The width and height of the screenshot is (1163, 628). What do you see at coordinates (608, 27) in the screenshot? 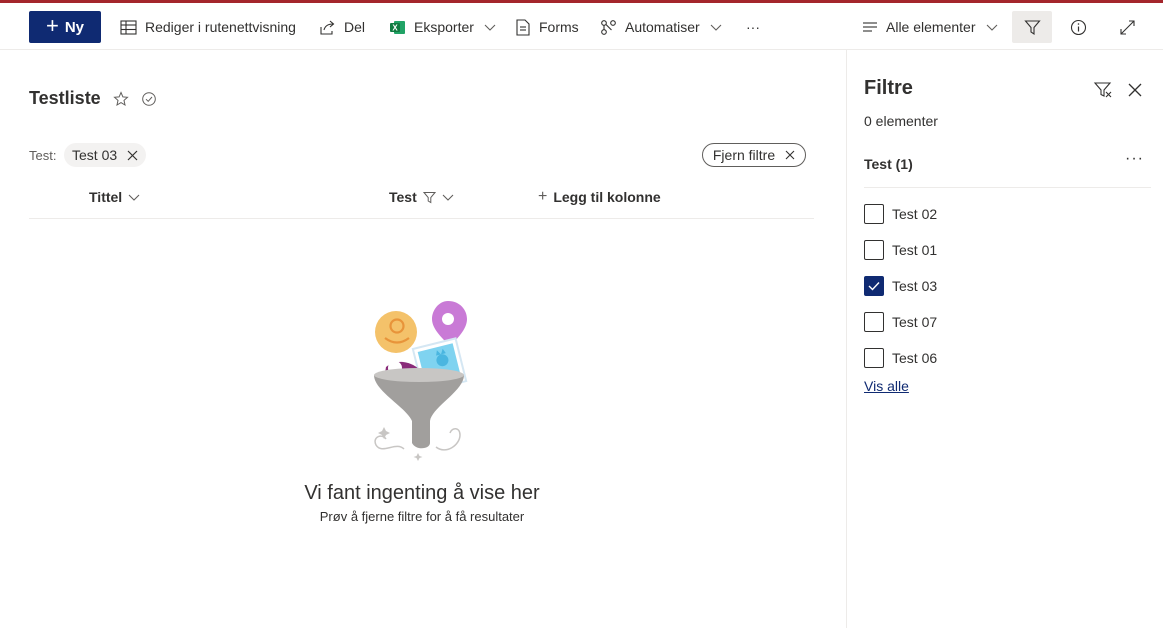
I see `flow-icon` at bounding box center [608, 27].